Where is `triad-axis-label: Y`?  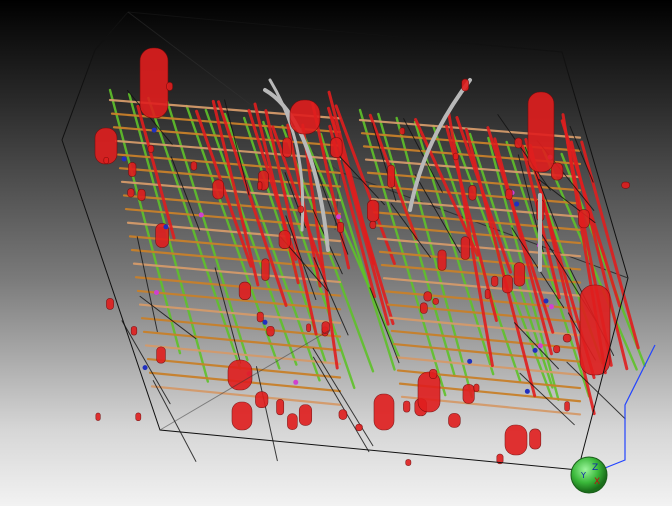
triad-axis-label: Y is located at coordinates (583, 475).